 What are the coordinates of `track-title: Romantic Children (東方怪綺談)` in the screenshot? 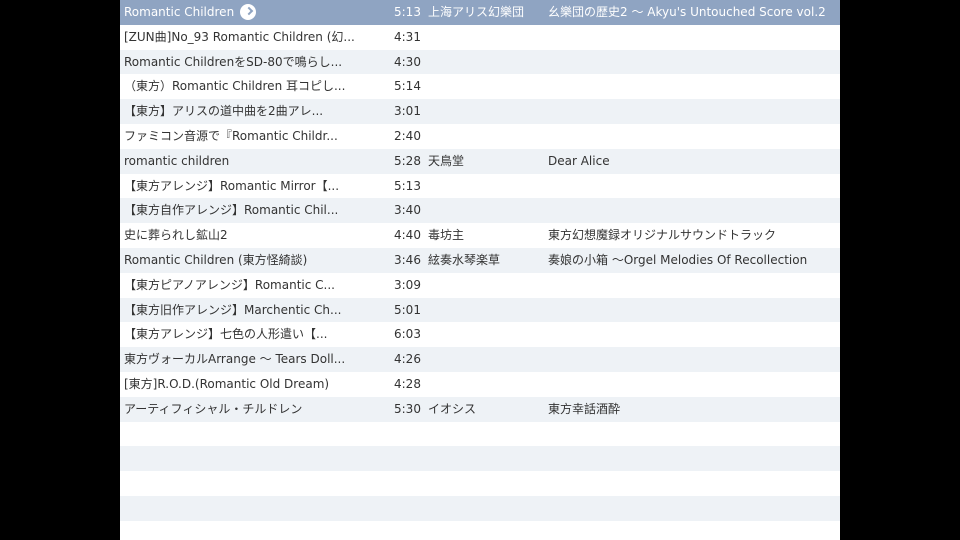 It's located at (216, 259).